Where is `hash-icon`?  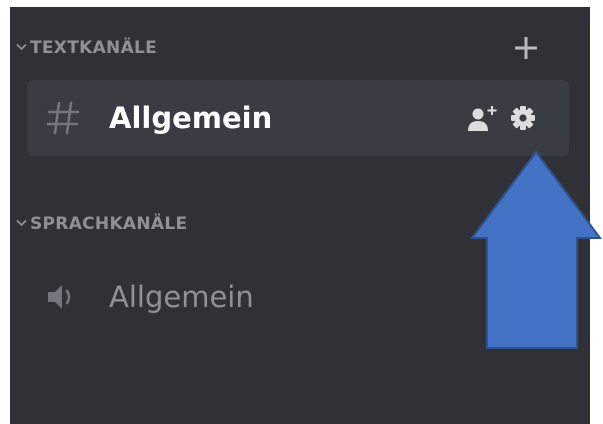 hash-icon is located at coordinates (63, 118).